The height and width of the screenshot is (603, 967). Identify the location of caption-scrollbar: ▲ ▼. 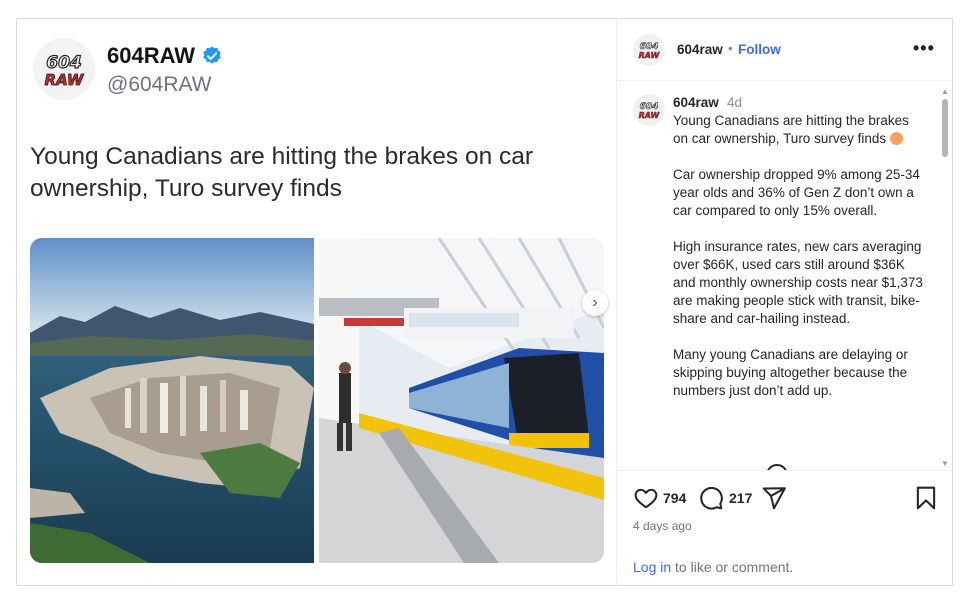
(945, 277).